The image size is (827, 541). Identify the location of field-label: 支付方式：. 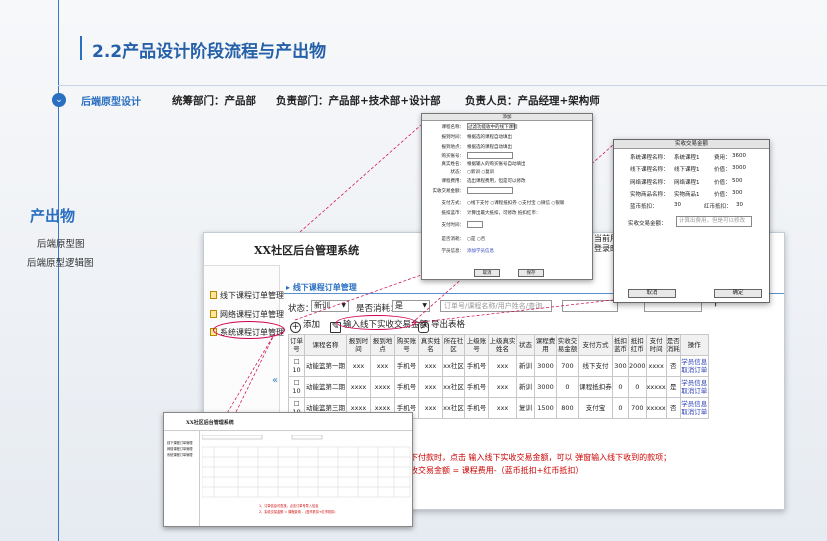
(453, 203).